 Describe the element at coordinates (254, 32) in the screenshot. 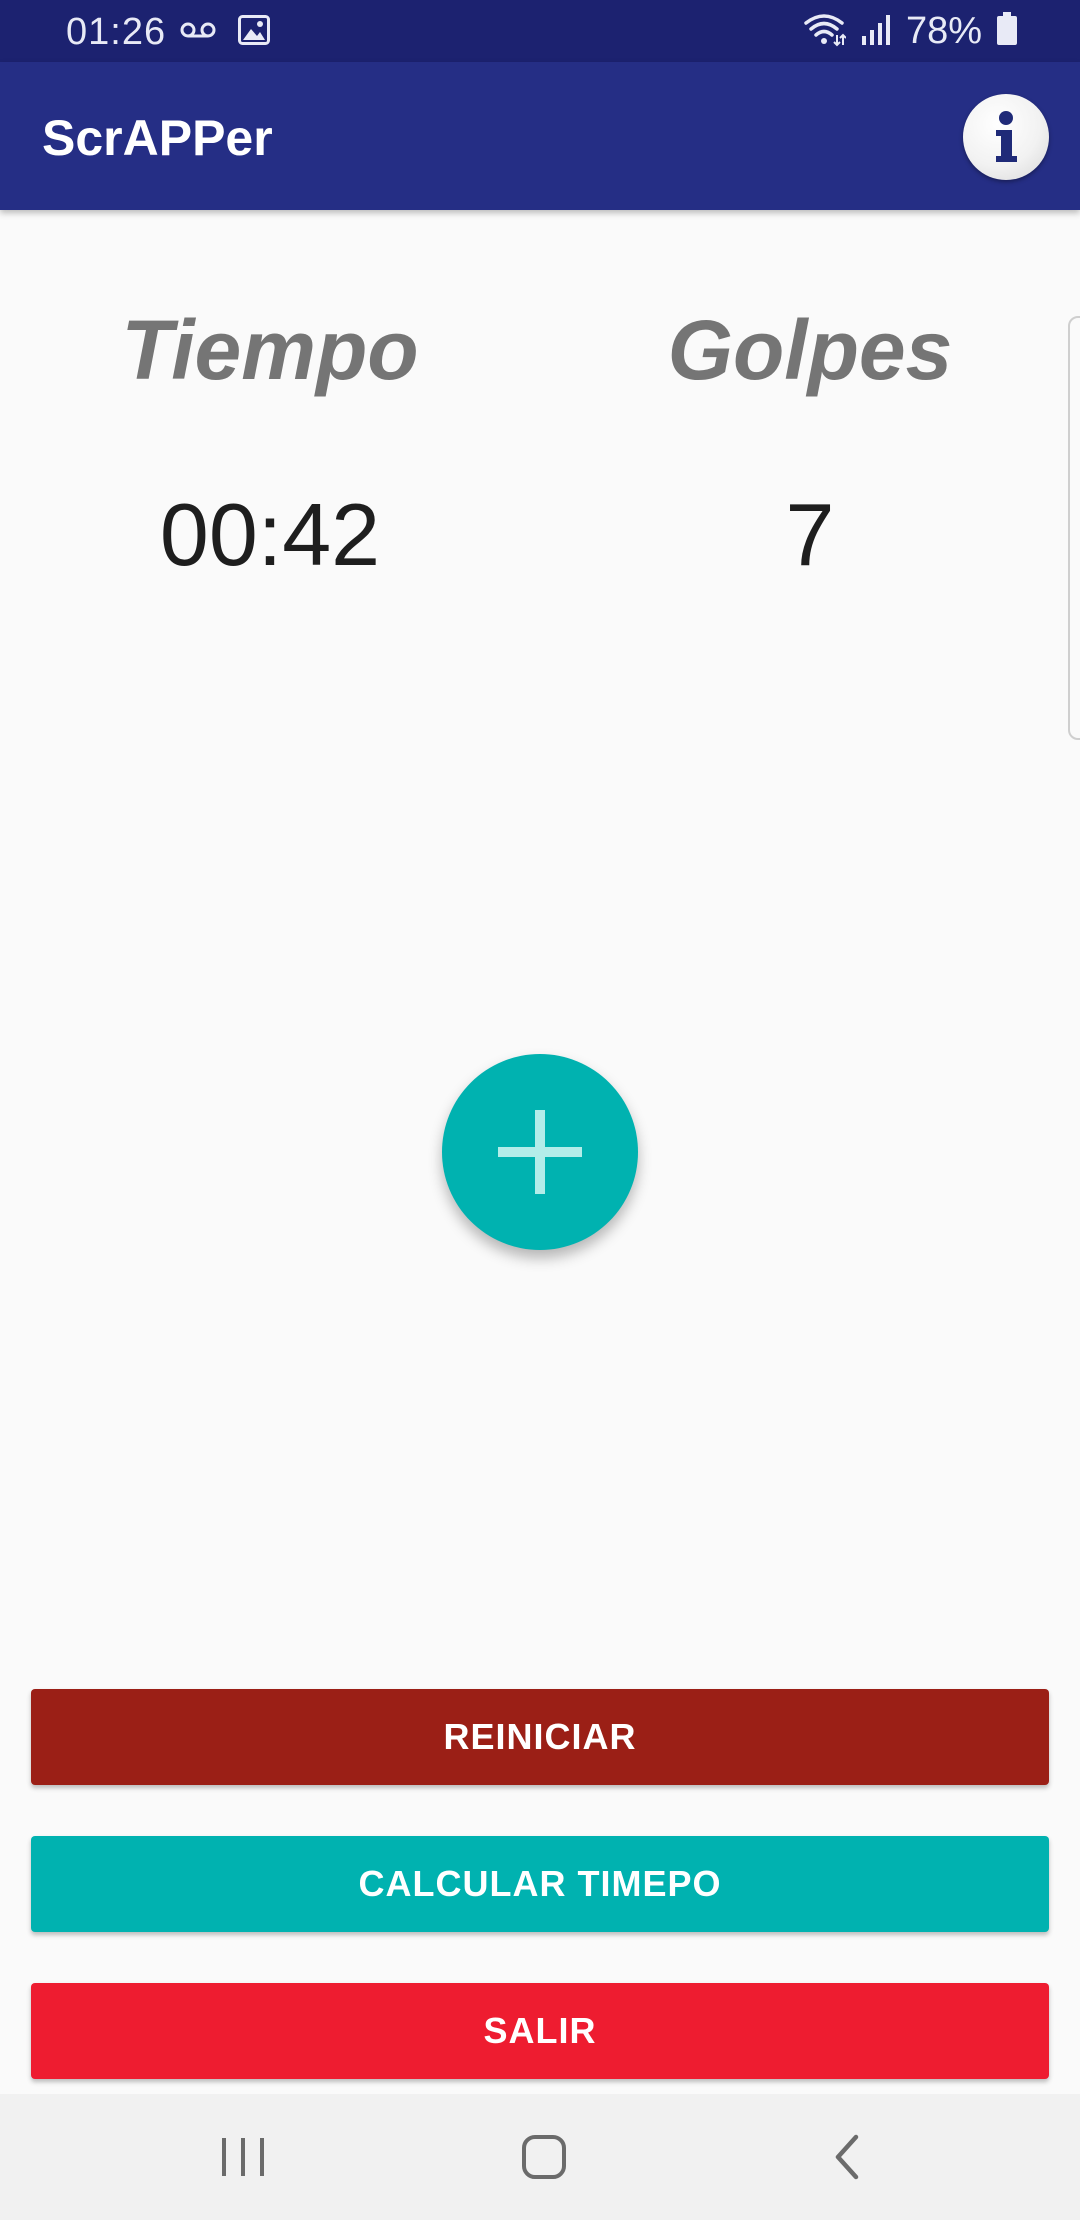

I see `image-icon` at that location.